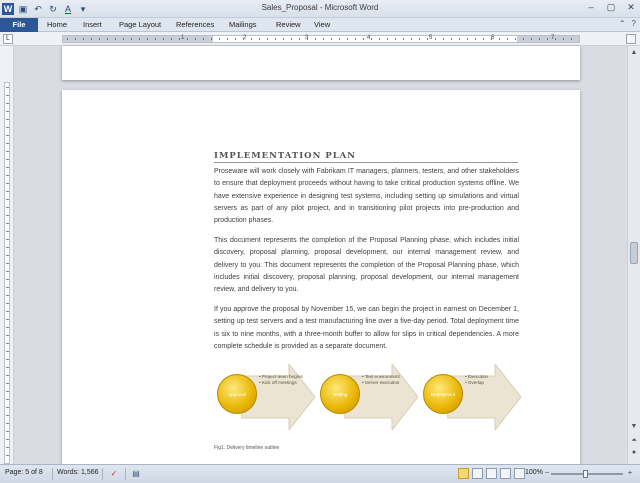  Describe the element at coordinates (282, 377) in the screenshot. I see `step-bullet: Project team begins` at that location.